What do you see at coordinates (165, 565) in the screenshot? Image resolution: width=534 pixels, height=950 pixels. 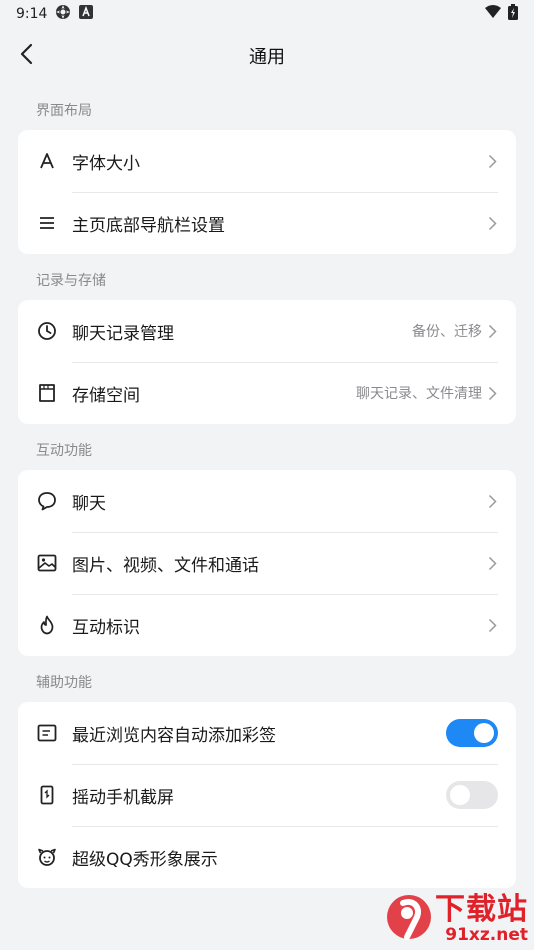 I see `row-label: 图片、视频、文件和通话` at bounding box center [165, 565].